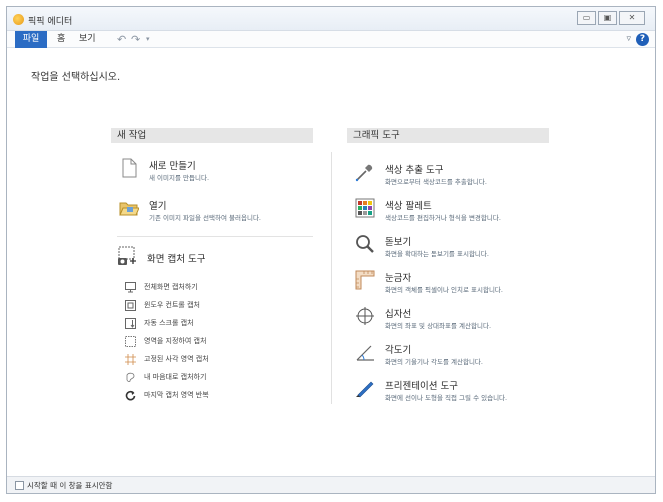 The width and height of the screenshot is (663, 502). I want to click on protractor-desc: 화면의 기울기나 각도를 계산합니다., so click(434, 362).